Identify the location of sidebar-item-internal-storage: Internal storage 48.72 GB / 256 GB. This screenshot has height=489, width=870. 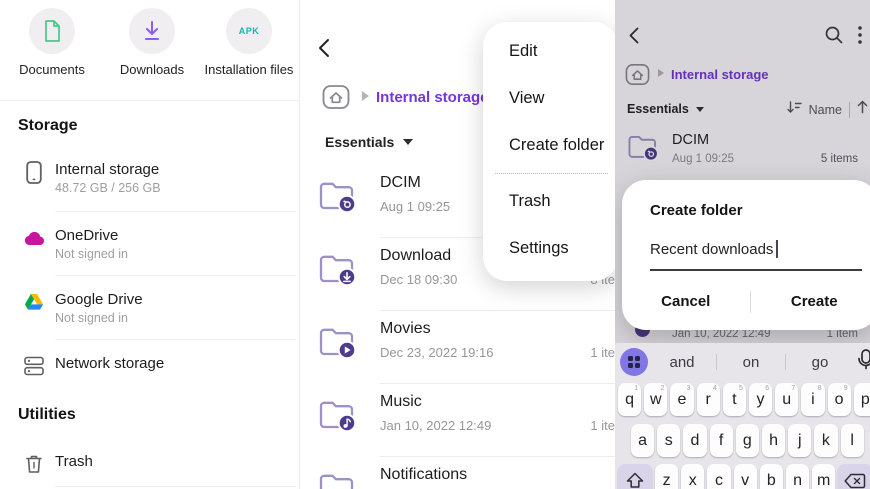
(150, 185).